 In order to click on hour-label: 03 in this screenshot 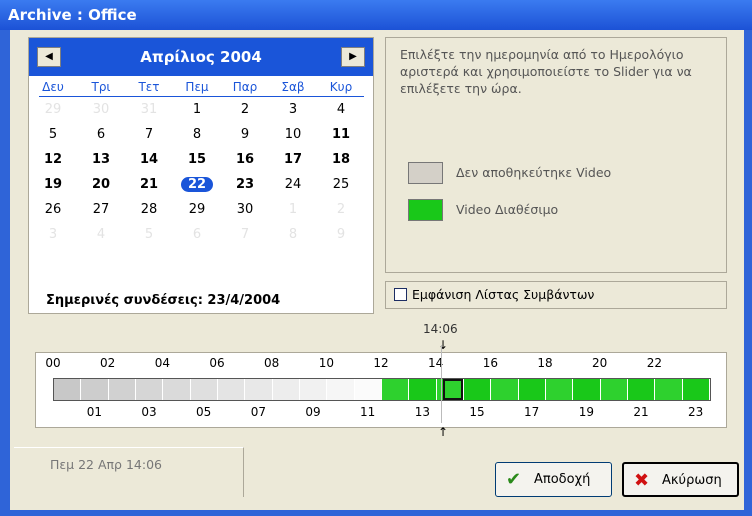, I will do `click(149, 412)`.